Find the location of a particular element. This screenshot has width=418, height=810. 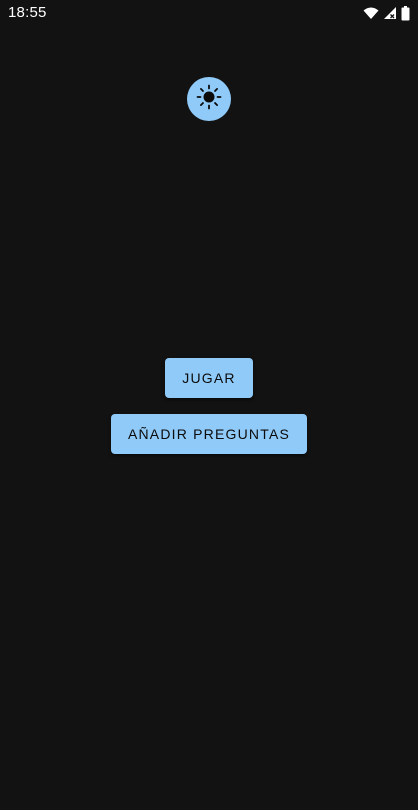

theme-toggle-button is located at coordinates (209, 99).